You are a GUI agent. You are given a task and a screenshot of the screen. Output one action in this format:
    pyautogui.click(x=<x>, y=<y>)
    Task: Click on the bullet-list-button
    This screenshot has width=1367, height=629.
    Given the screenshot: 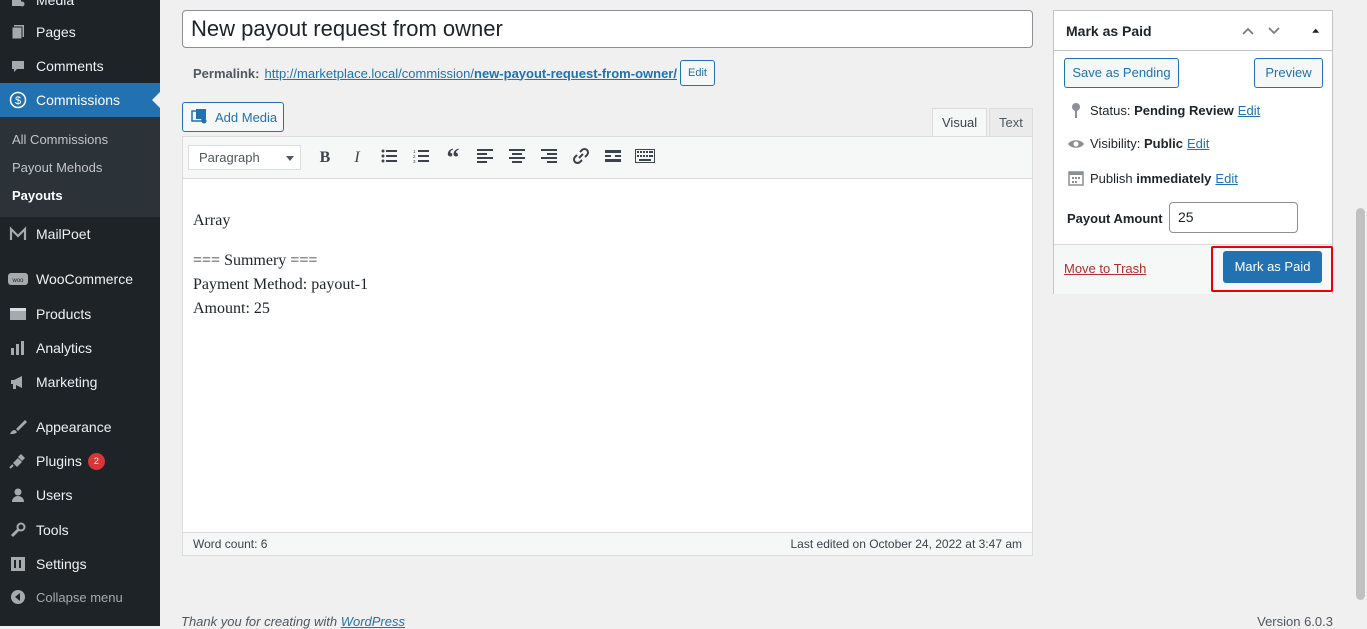 What is the action you would take?
    pyautogui.click(x=389, y=158)
    